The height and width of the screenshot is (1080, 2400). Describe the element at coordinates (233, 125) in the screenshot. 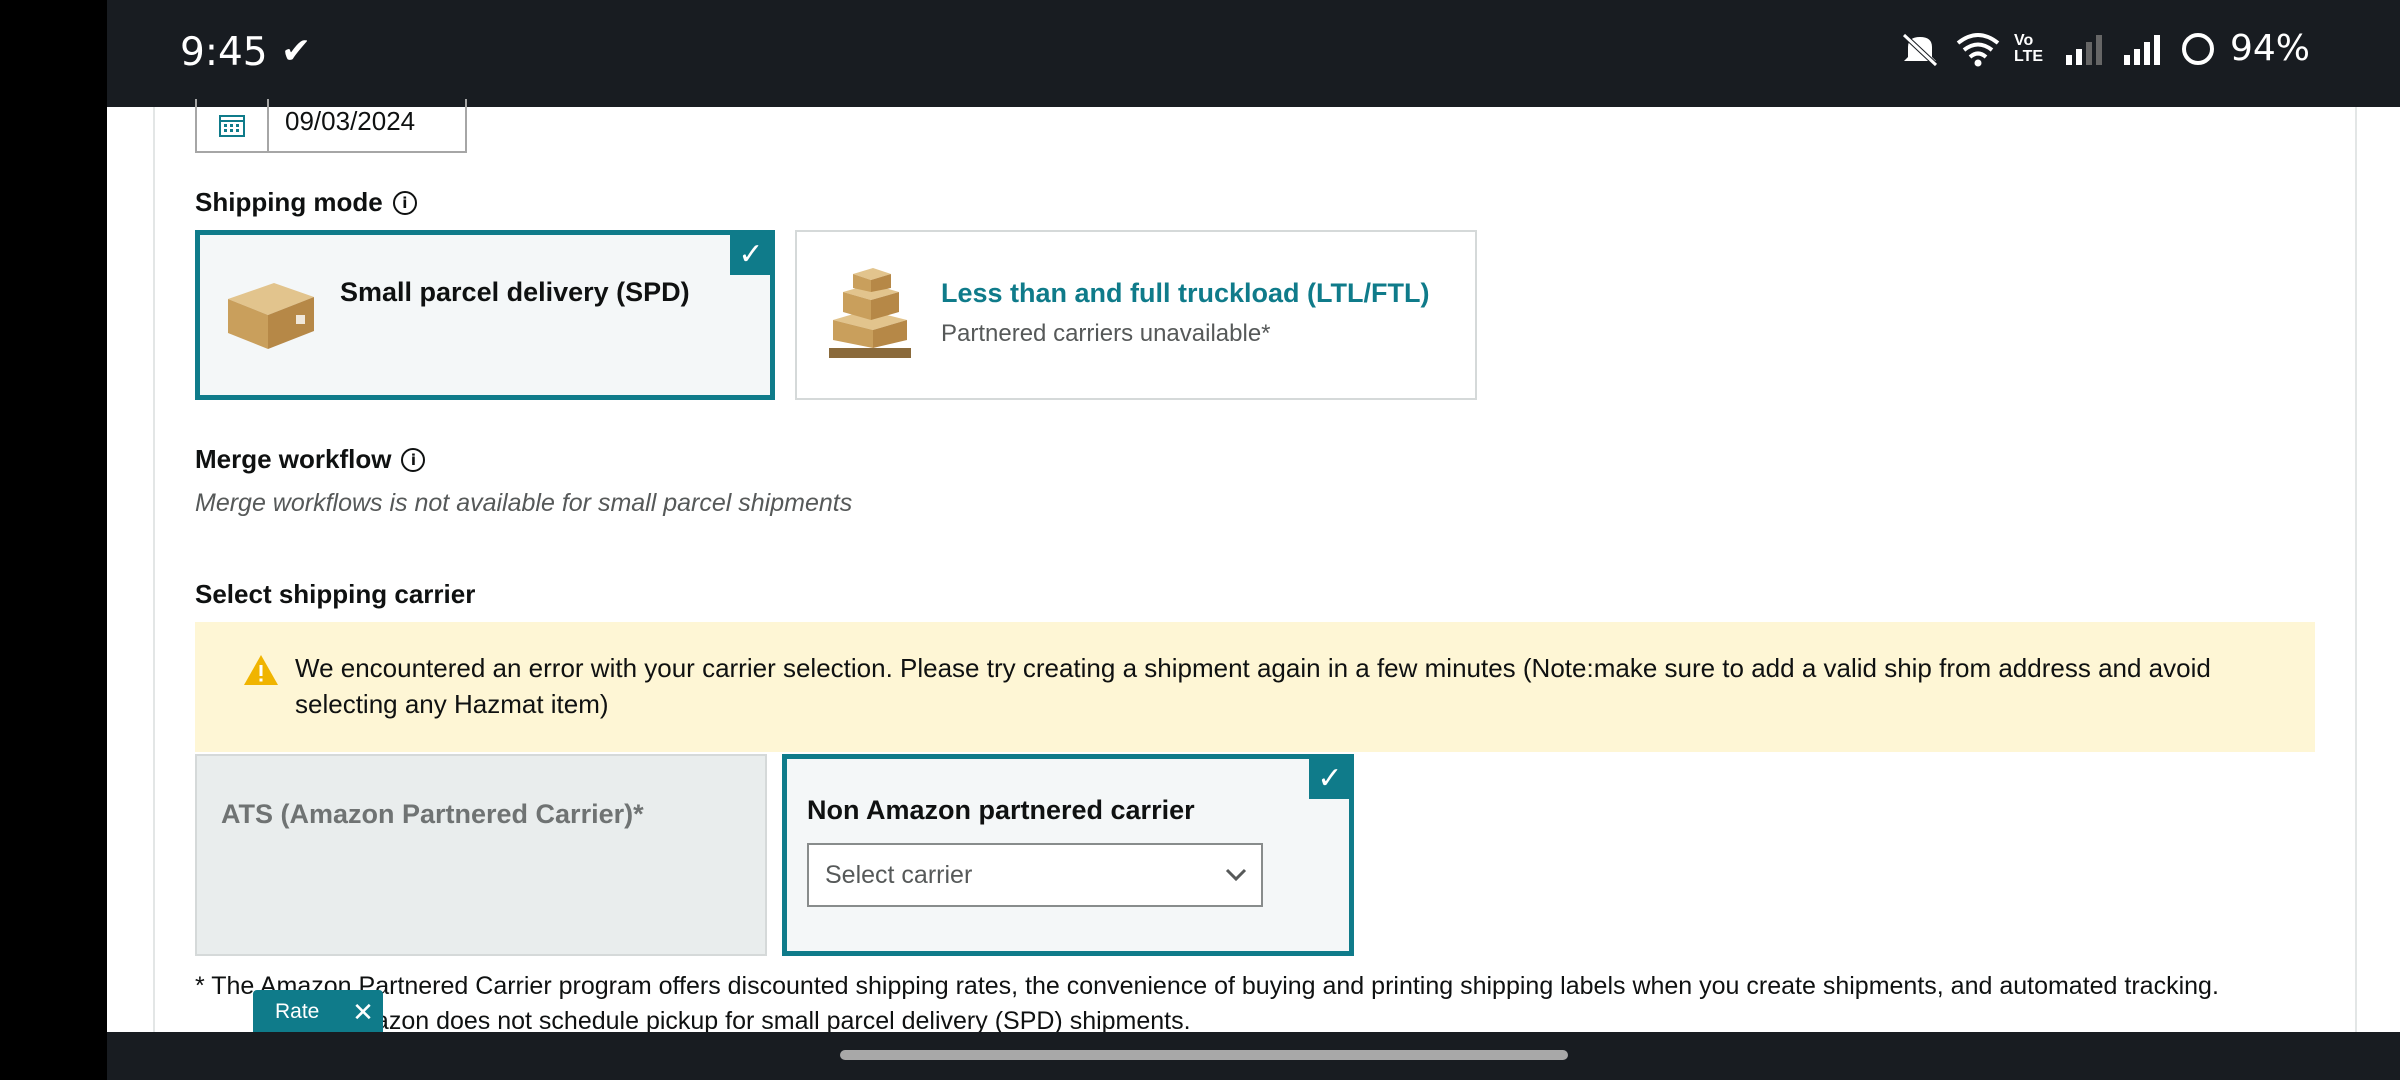

I see `calendar-icon` at that location.